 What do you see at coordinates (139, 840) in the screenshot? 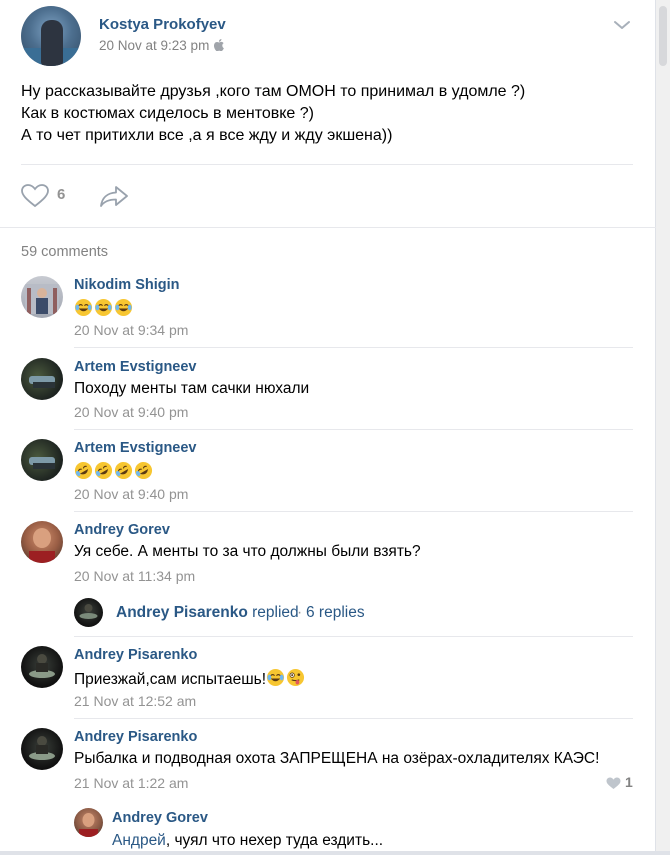
I see `mention-link: Андрей` at bounding box center [139, 840].